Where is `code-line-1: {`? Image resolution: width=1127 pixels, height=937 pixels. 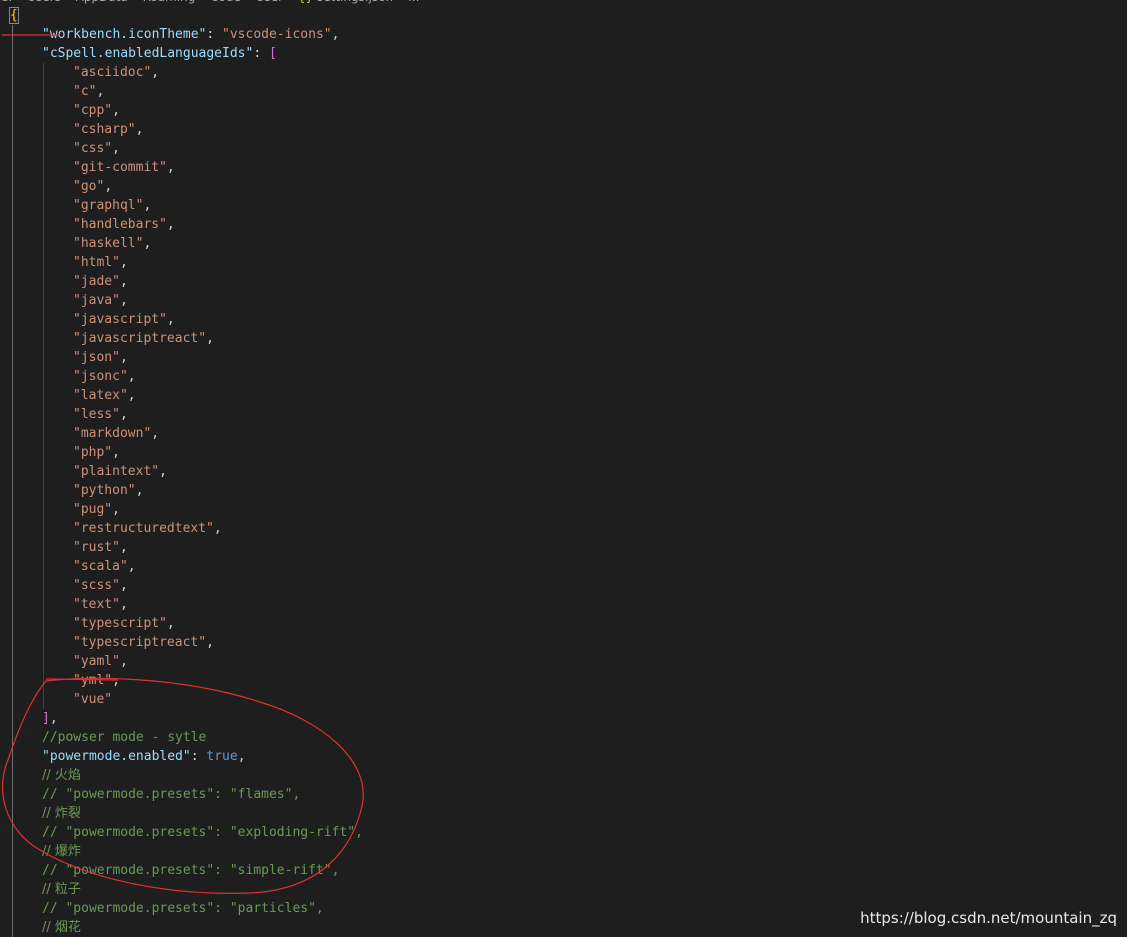 code-line-1: { is located at coordinates (14, 15).